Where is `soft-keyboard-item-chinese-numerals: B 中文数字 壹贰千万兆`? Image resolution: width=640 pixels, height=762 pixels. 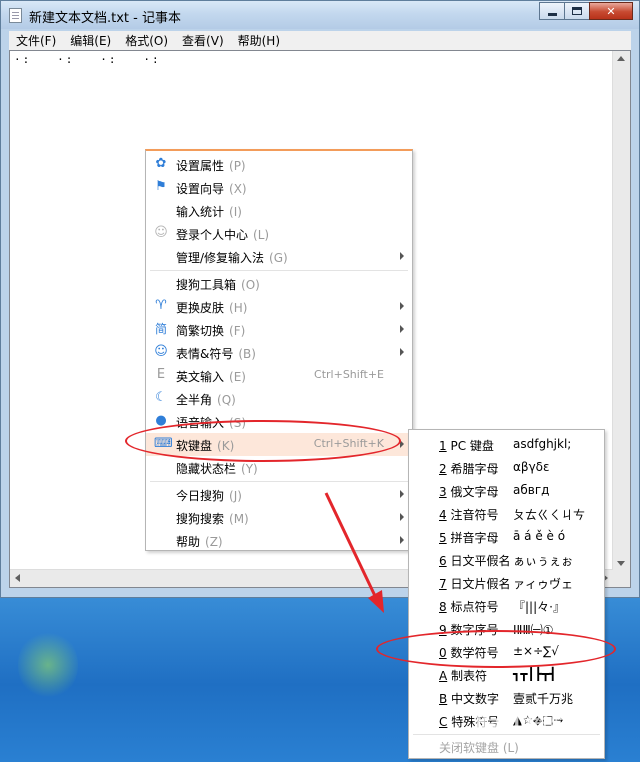 soft-keyboard-item-chinese-numerals: B 中文数字 壹贰千万兆 is located at coordinates (506, 697).